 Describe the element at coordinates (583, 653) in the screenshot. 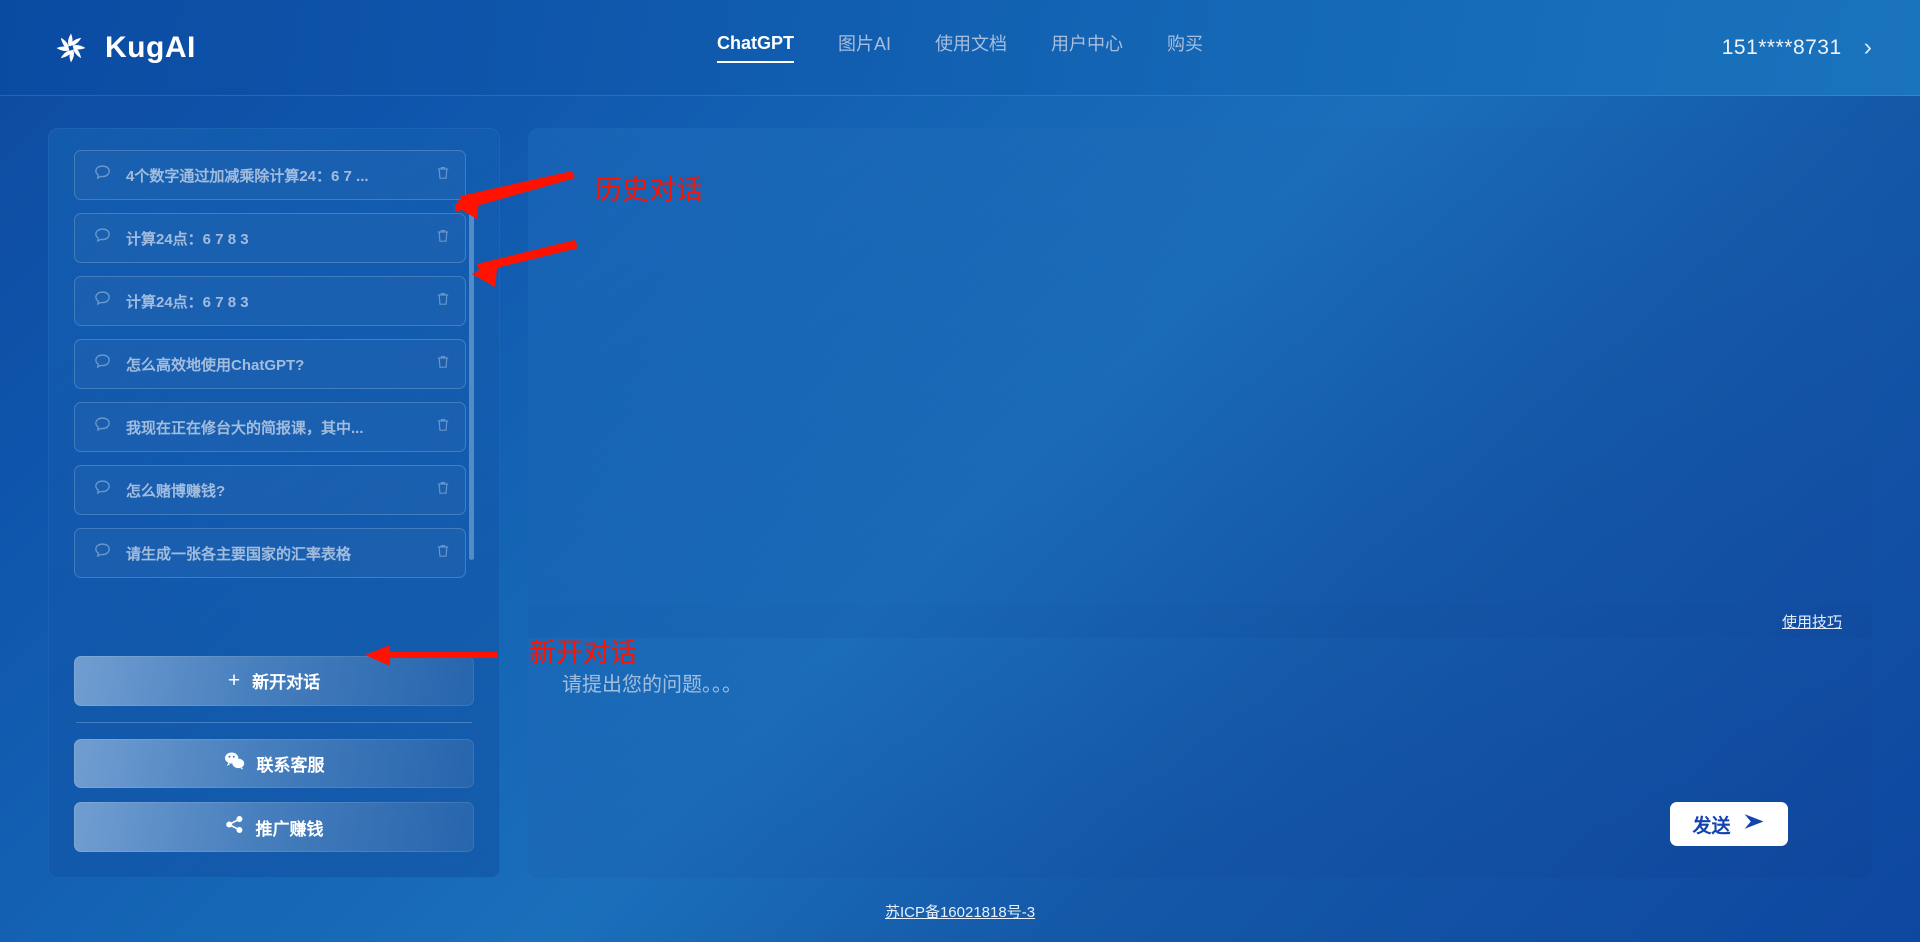

I see `annotation-new-chat-label: 新开对话` at that location.